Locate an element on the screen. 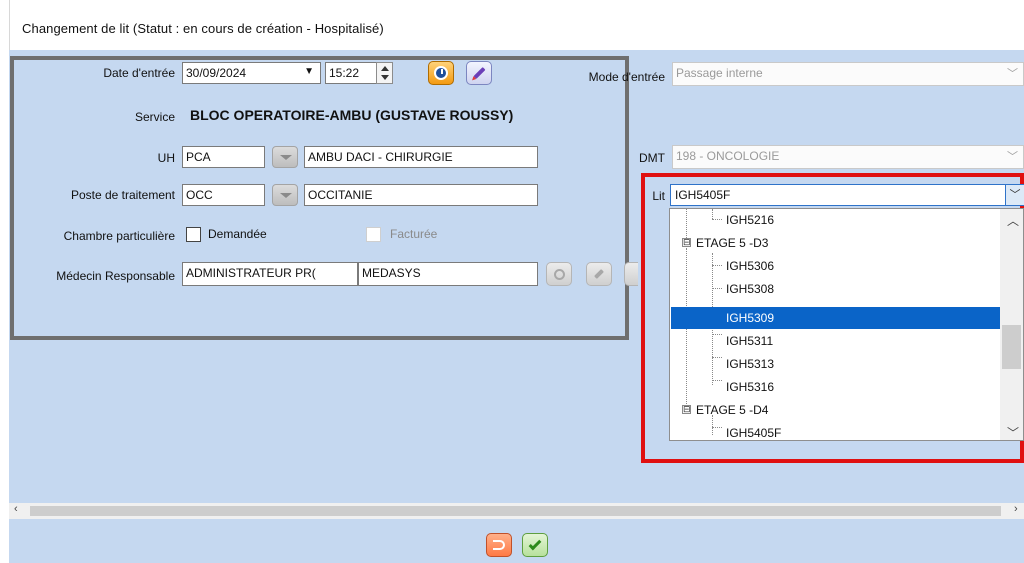  date-dropdown-icon: ▼ is located at coordinates (309, 71).